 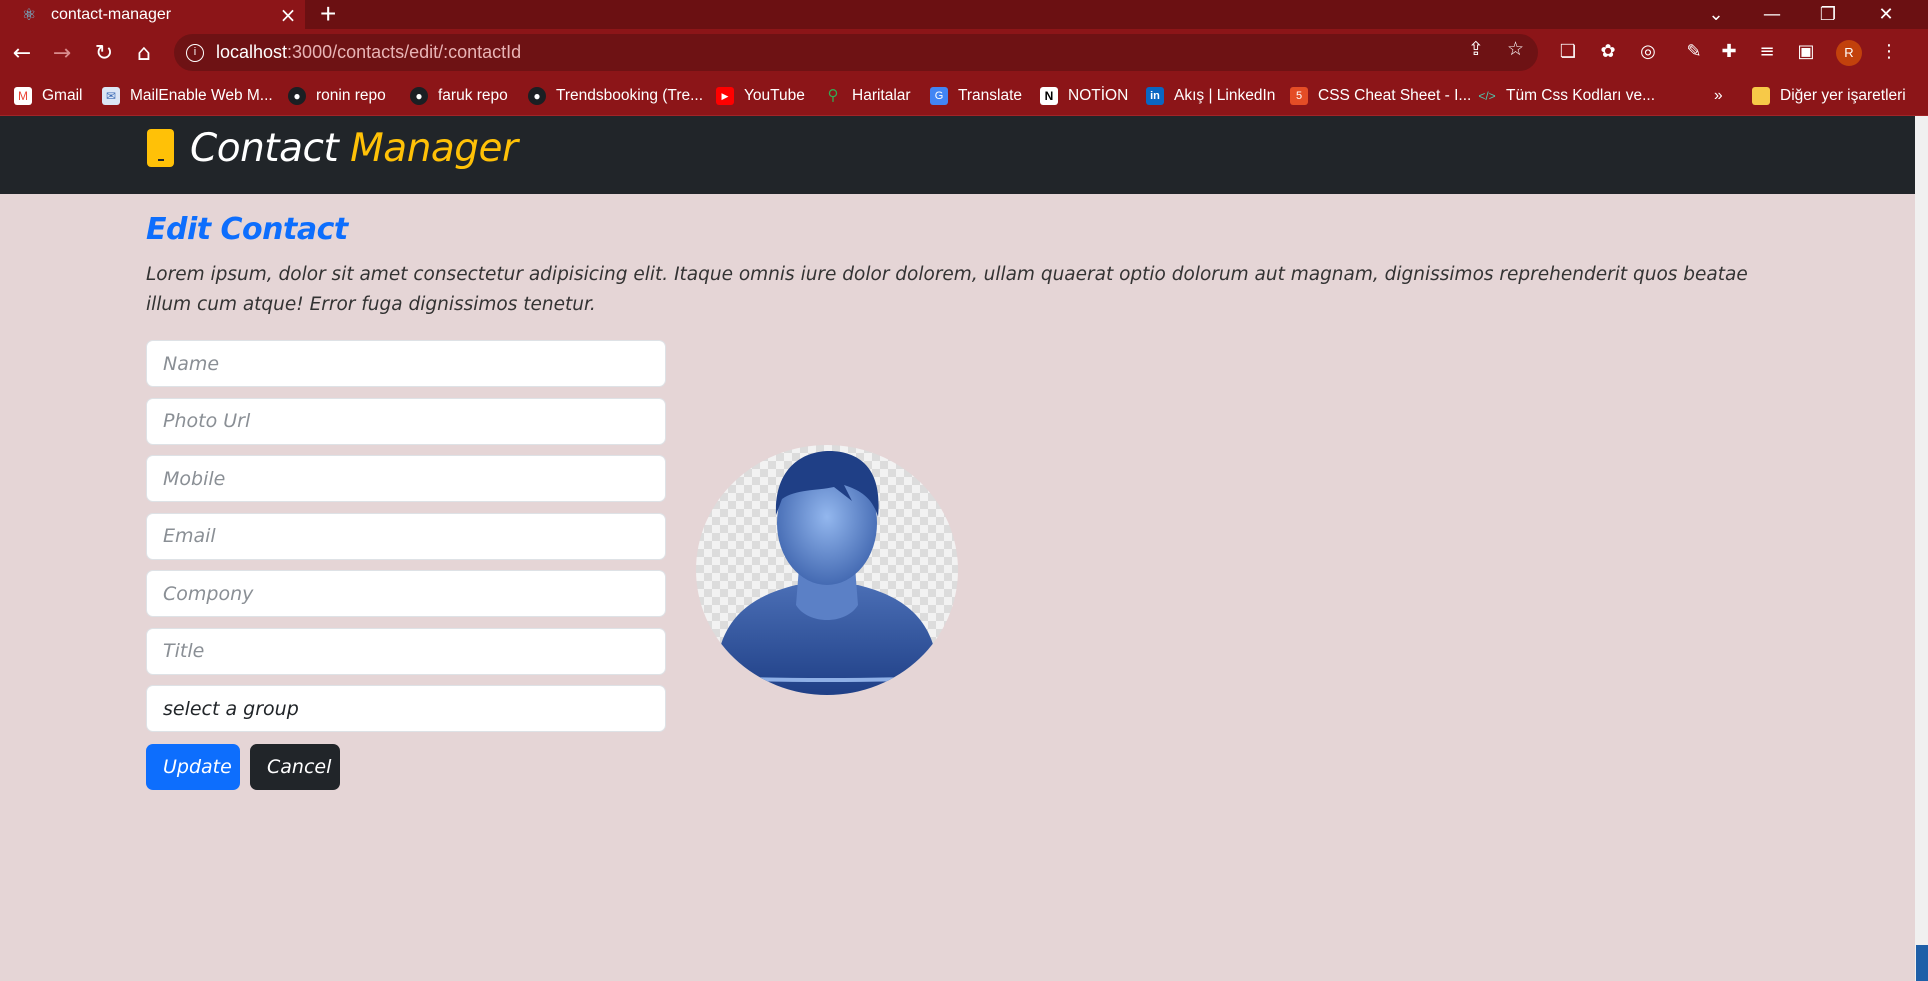 I want to click on close-window-icon: ✕, so click(x=1886, y=14).